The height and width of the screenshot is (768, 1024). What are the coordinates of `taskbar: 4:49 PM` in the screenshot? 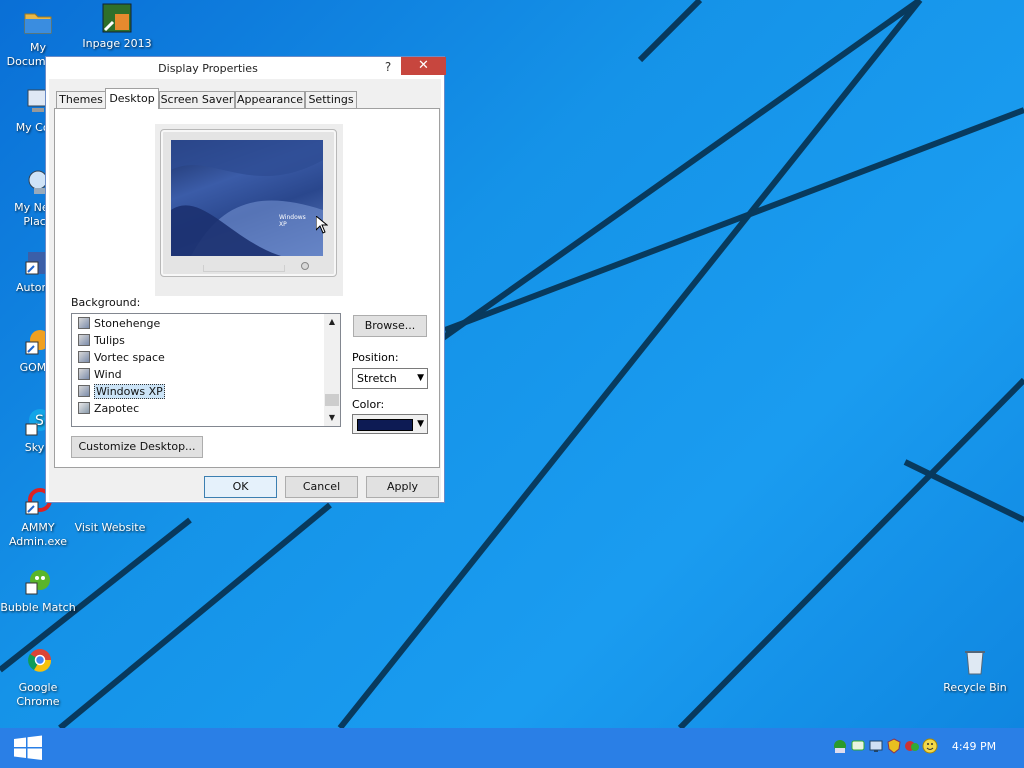 It's located at (512, 748).